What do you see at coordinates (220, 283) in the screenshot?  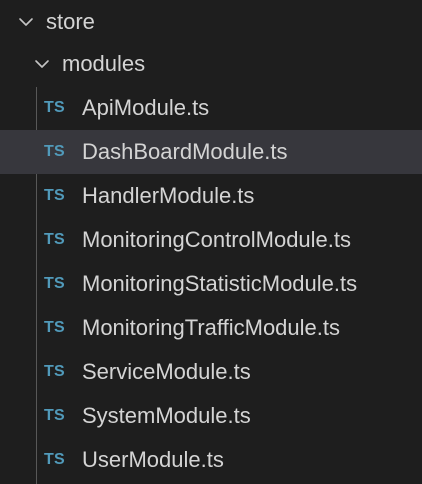 I see `file-label: MonitoringStatisticModule.ts` at bounding box center [220, 283].